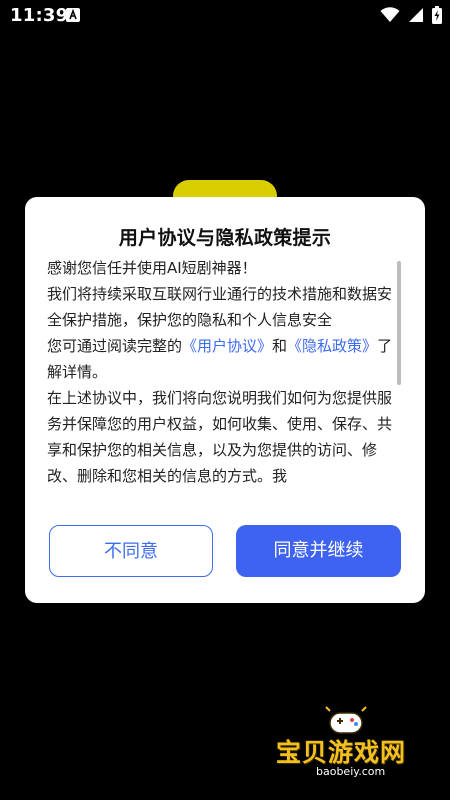 This screenshot has width=450, height=800. I want to click on watermark-url: baobeiy.com, so click(351, 771).